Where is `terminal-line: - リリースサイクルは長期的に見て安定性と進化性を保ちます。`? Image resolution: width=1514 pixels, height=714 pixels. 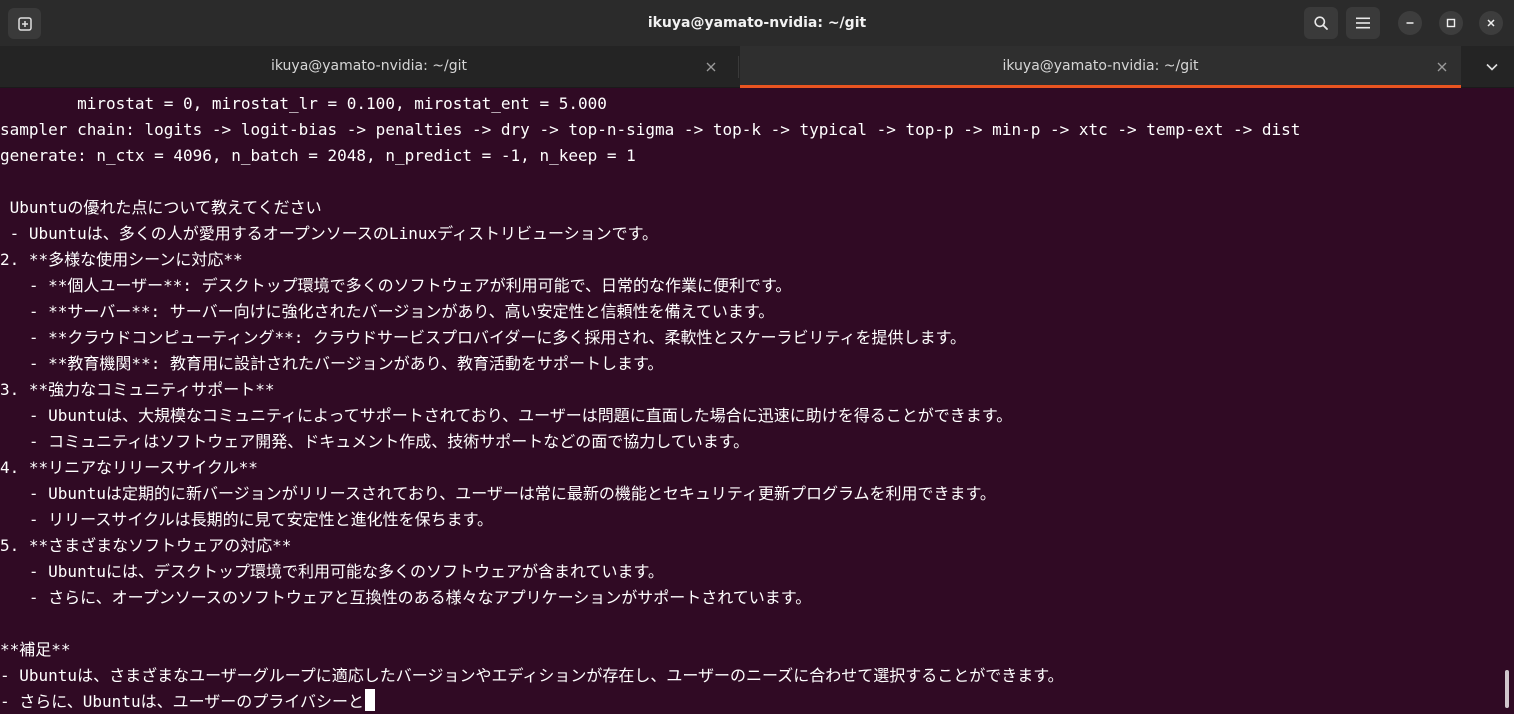
terminal-line: - リリースサイクルは長期的に見て安定性と進化性を保ちます。 is located at coordinates (246, 519).